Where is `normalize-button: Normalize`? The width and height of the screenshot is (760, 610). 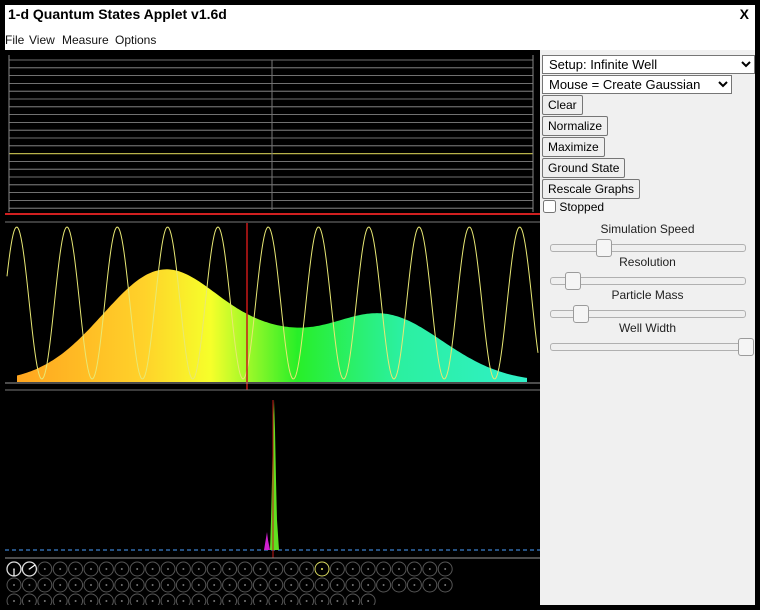 normalize-button: Normalize is located at coordinates (575, 126).